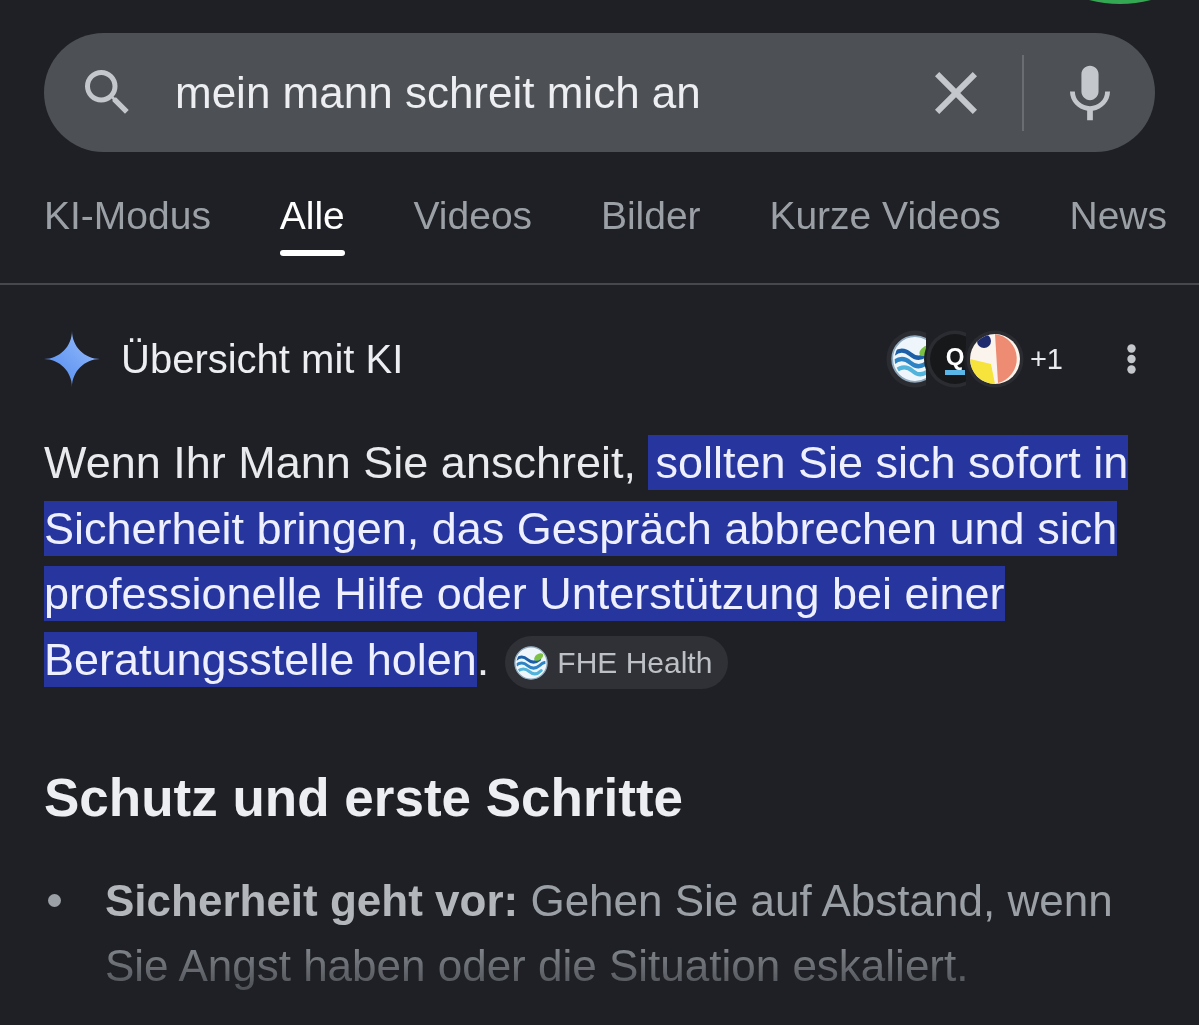  What do you see at coordinates (885, 216) in the screenshot?
I see `tab: Kurze Videos` at bounding box center [885, 216].